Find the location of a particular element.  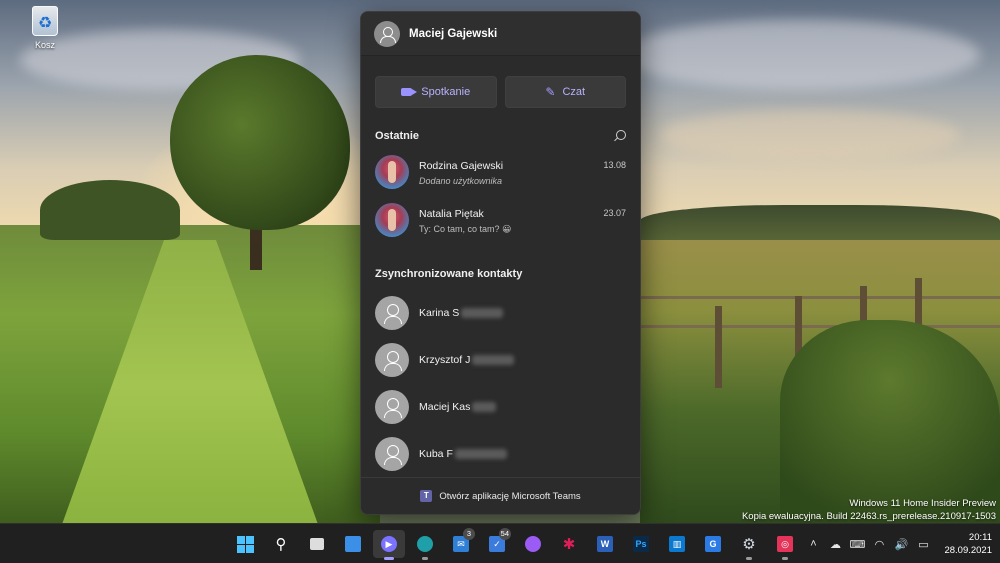

edge-button is located at coordinates (425, 545).